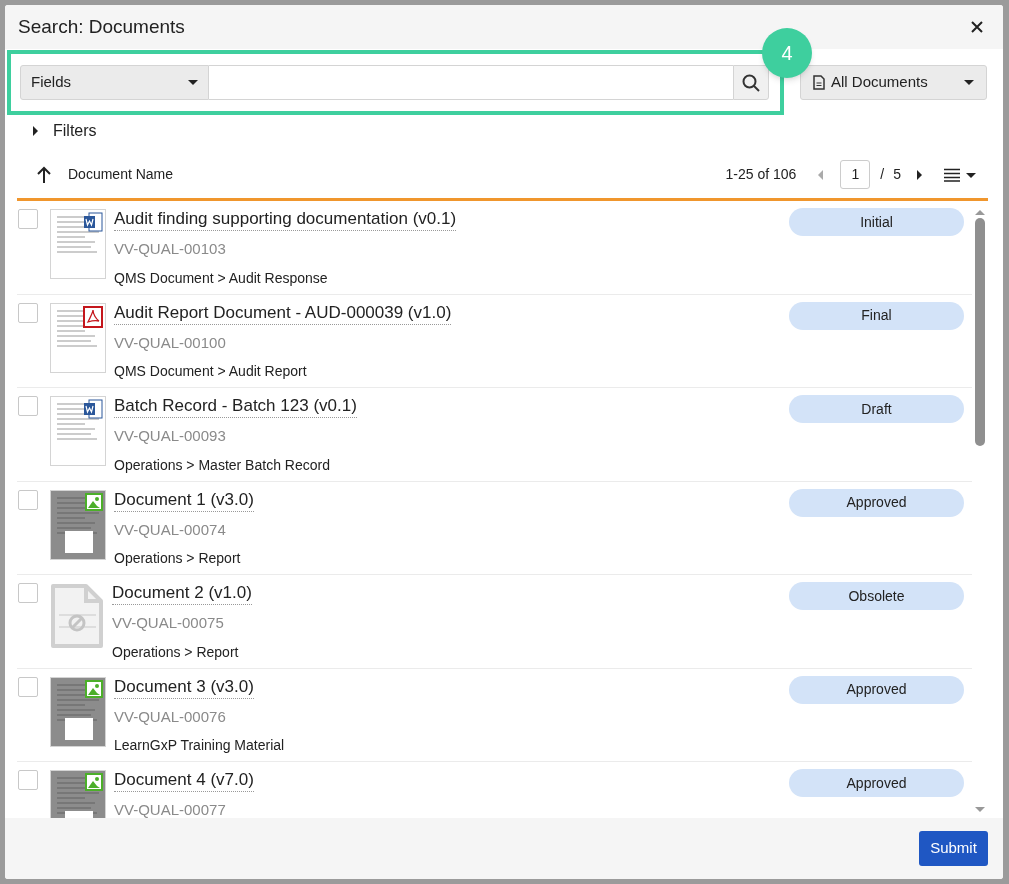 The height and width of the screenshot is (884, 1009). What do you see at coordinates (65, 131) in the screenshot?
I see `filters-toggle: Filters` at bounding box center [65, 131].